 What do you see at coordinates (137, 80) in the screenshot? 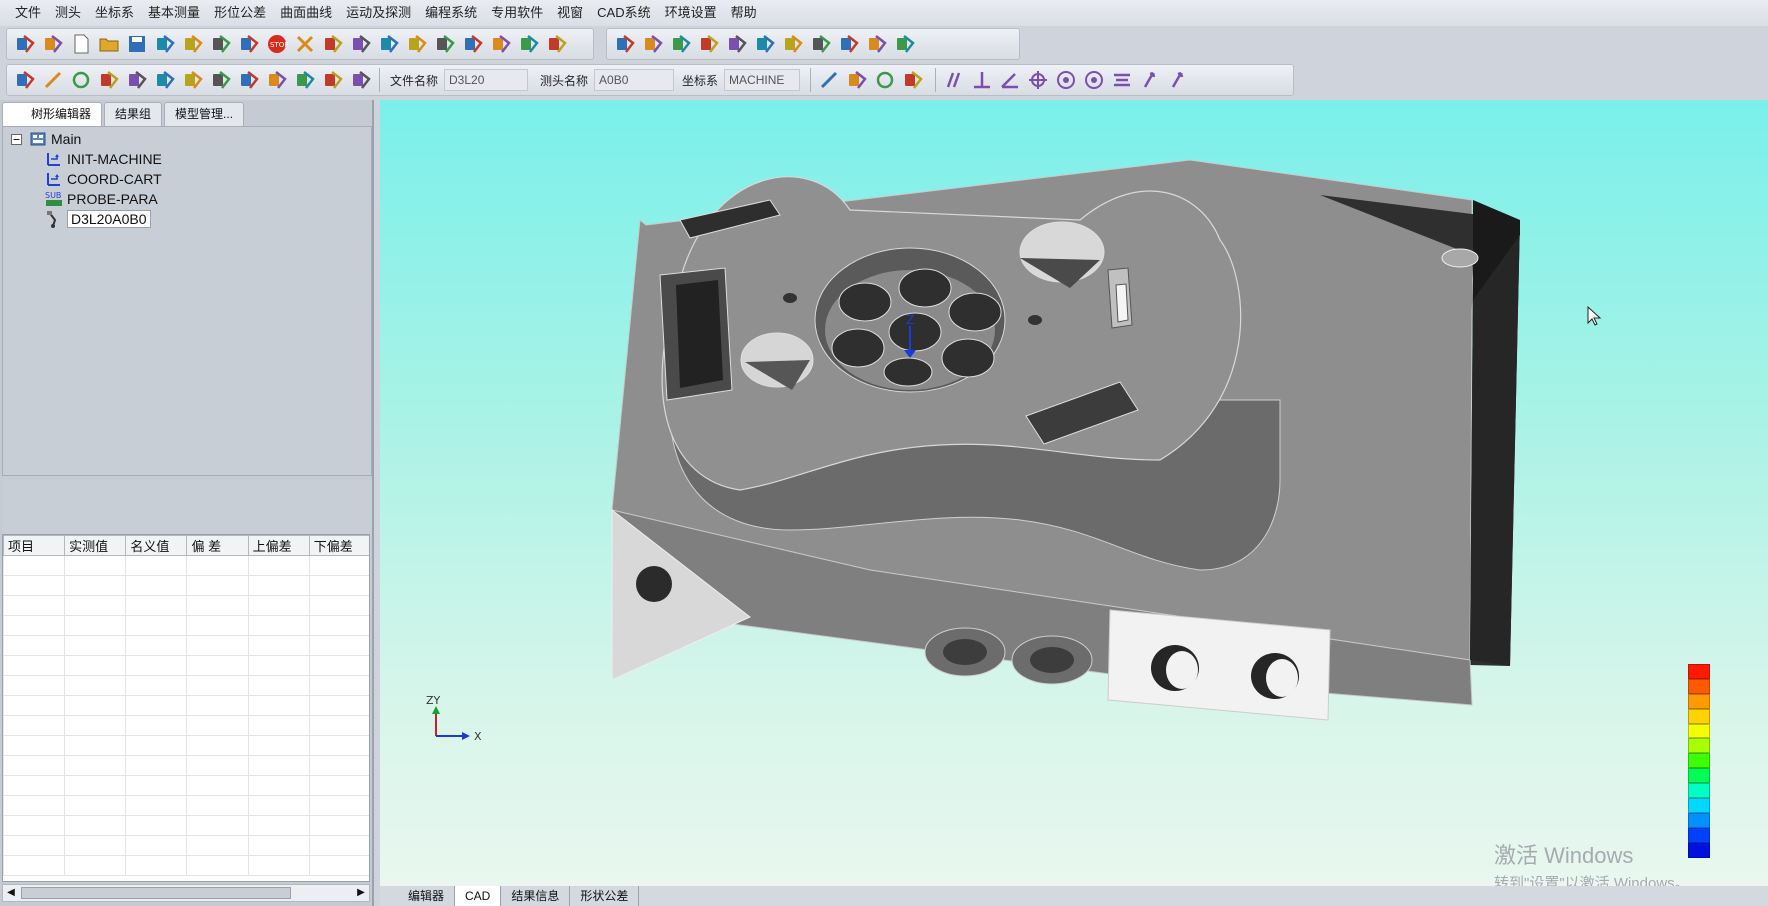
I see `ellipse-icon` at bounding box center [137, 80].